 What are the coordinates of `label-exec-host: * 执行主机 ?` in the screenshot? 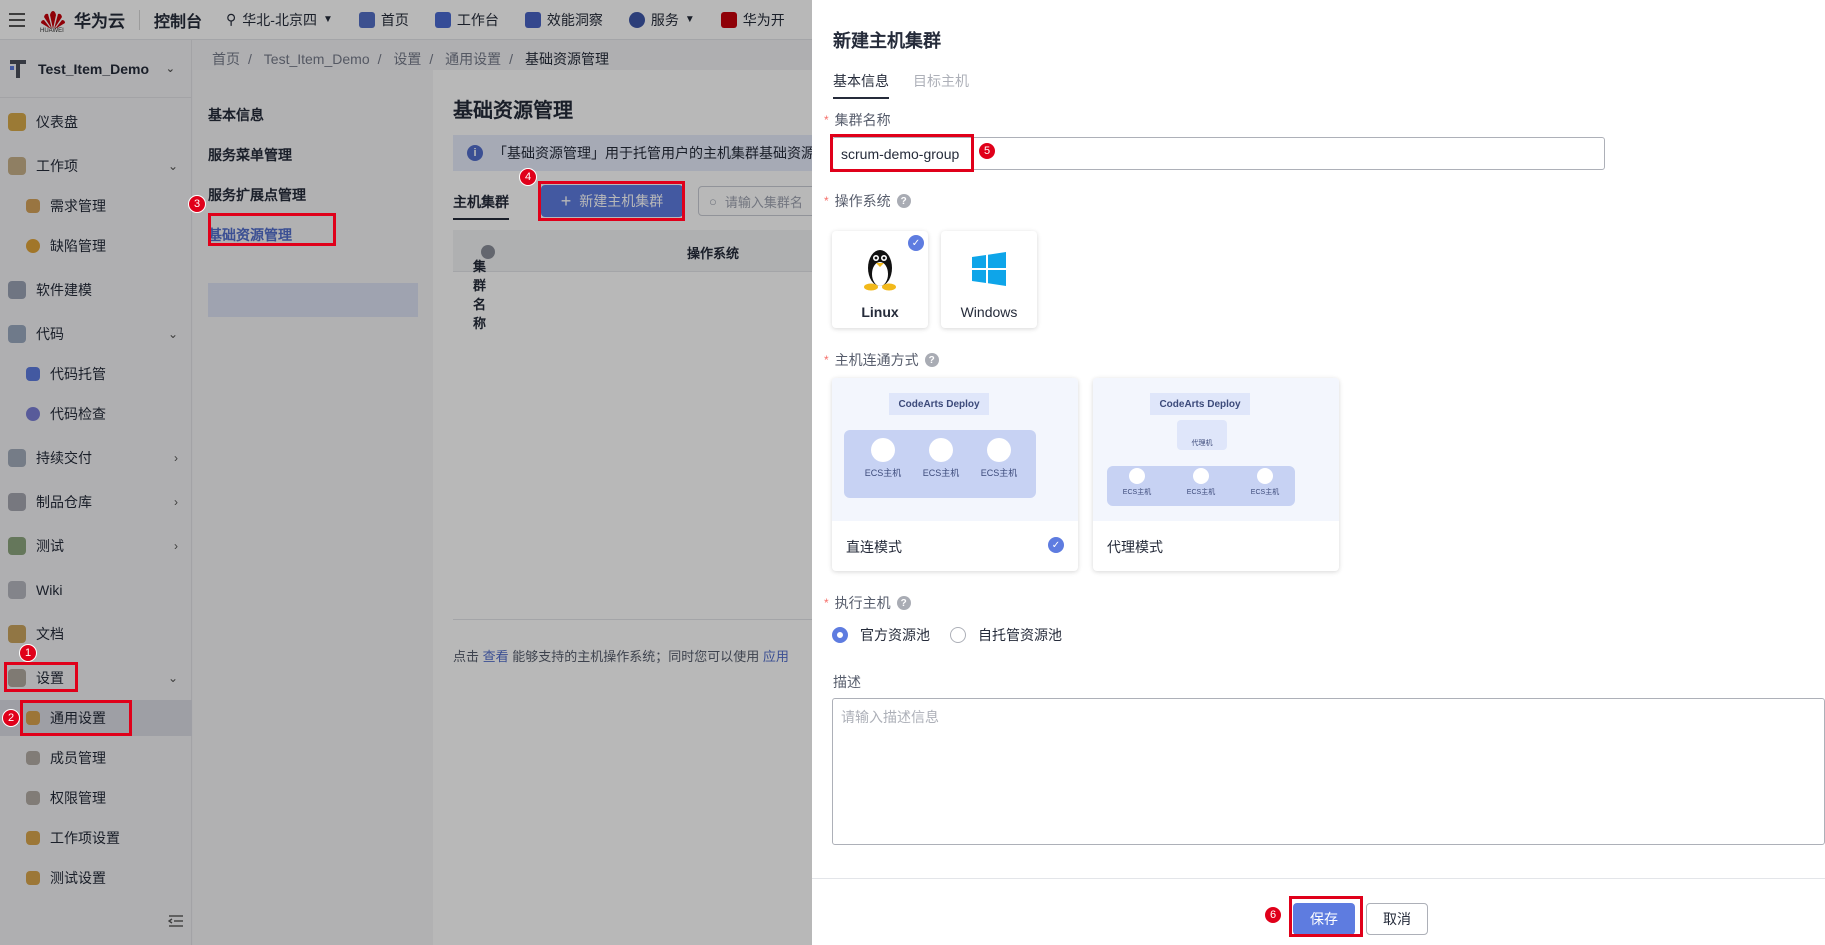 It's located at (867, 603).